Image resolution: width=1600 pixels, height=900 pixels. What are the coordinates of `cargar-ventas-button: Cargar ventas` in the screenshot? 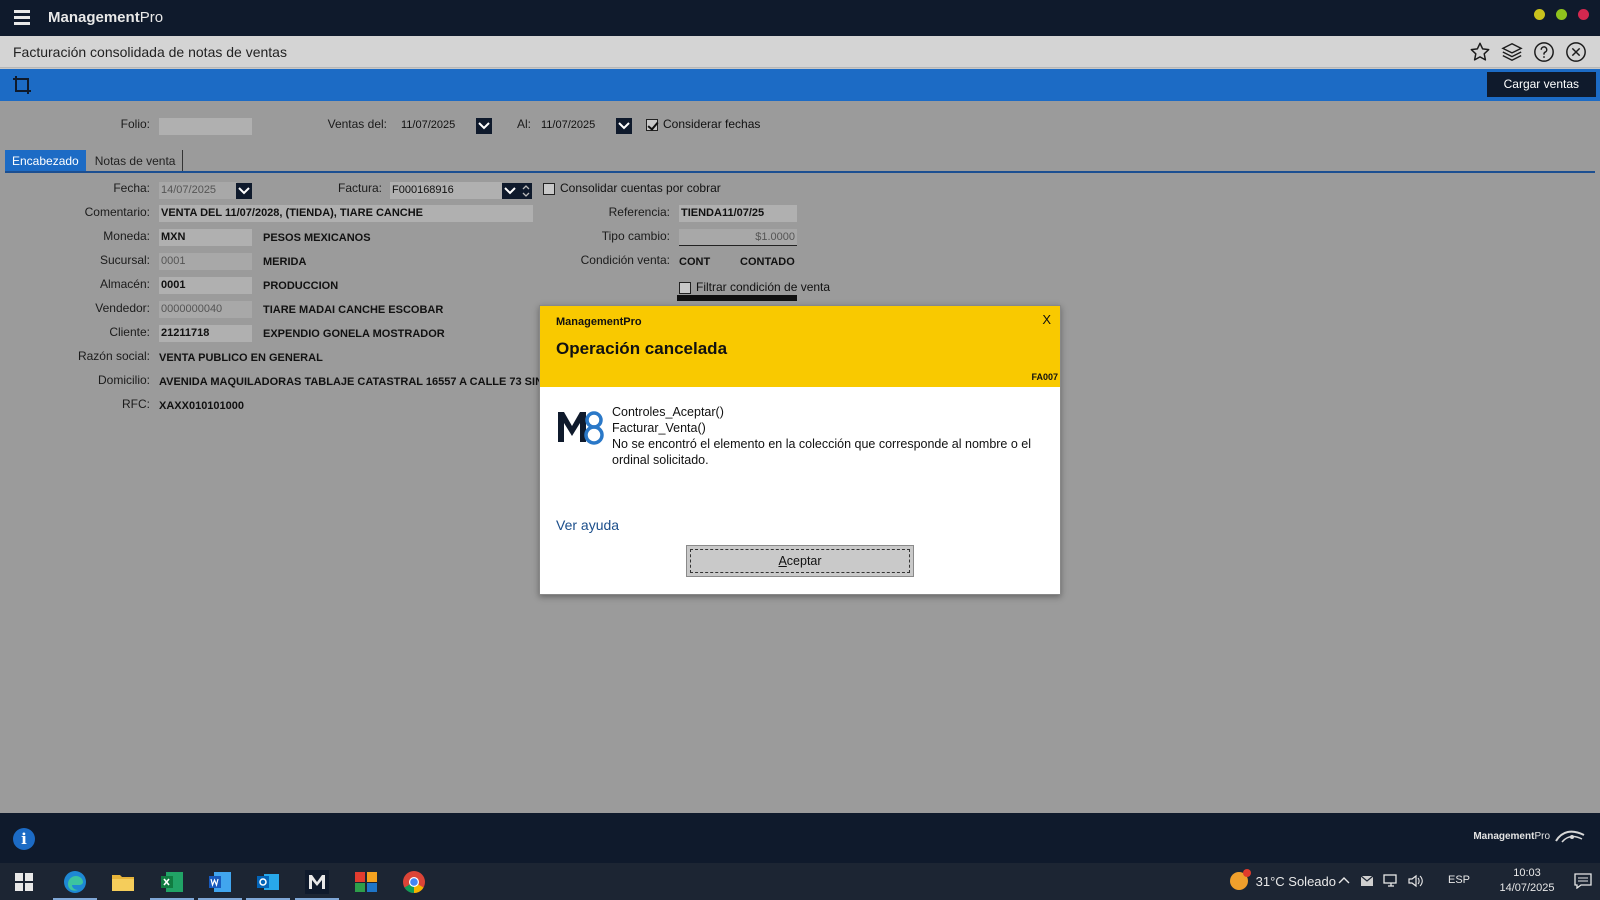 It's located at (1541, 84).